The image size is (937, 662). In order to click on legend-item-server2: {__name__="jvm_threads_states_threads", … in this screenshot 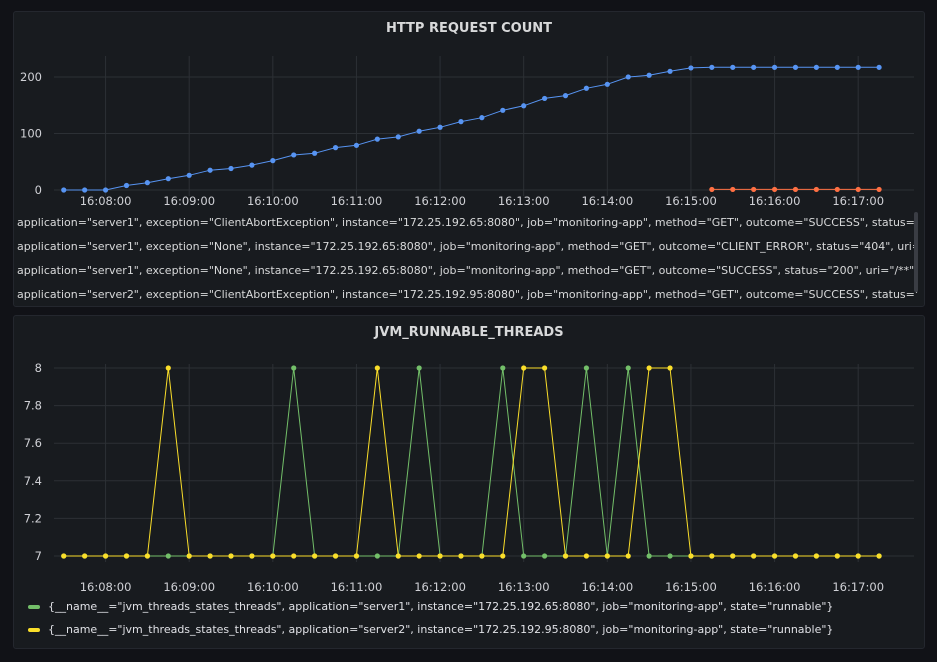, I will do `click(430, 629)`.